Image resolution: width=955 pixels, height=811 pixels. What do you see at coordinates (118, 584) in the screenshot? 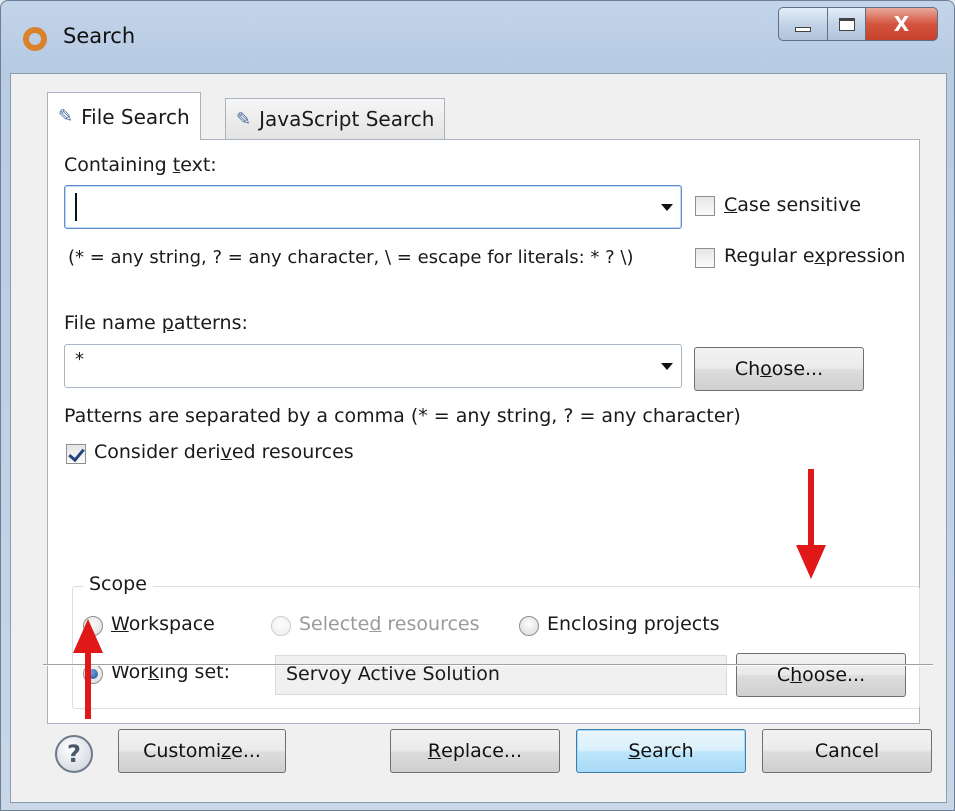
I see `scope-title: Scope` at bounding box center [118, 584].